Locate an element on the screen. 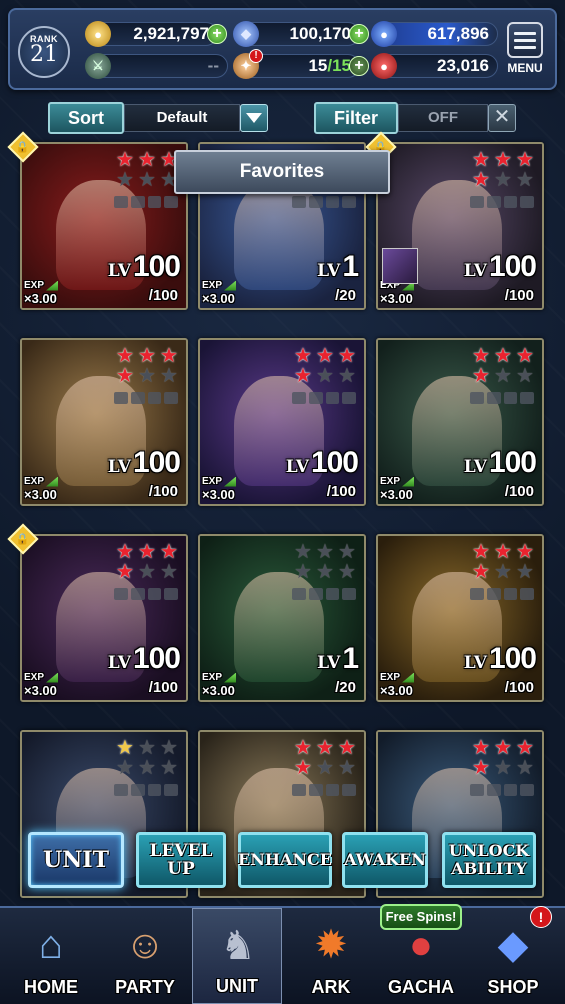  nav-ark-label: ARK is located at coordinates (331, 987).